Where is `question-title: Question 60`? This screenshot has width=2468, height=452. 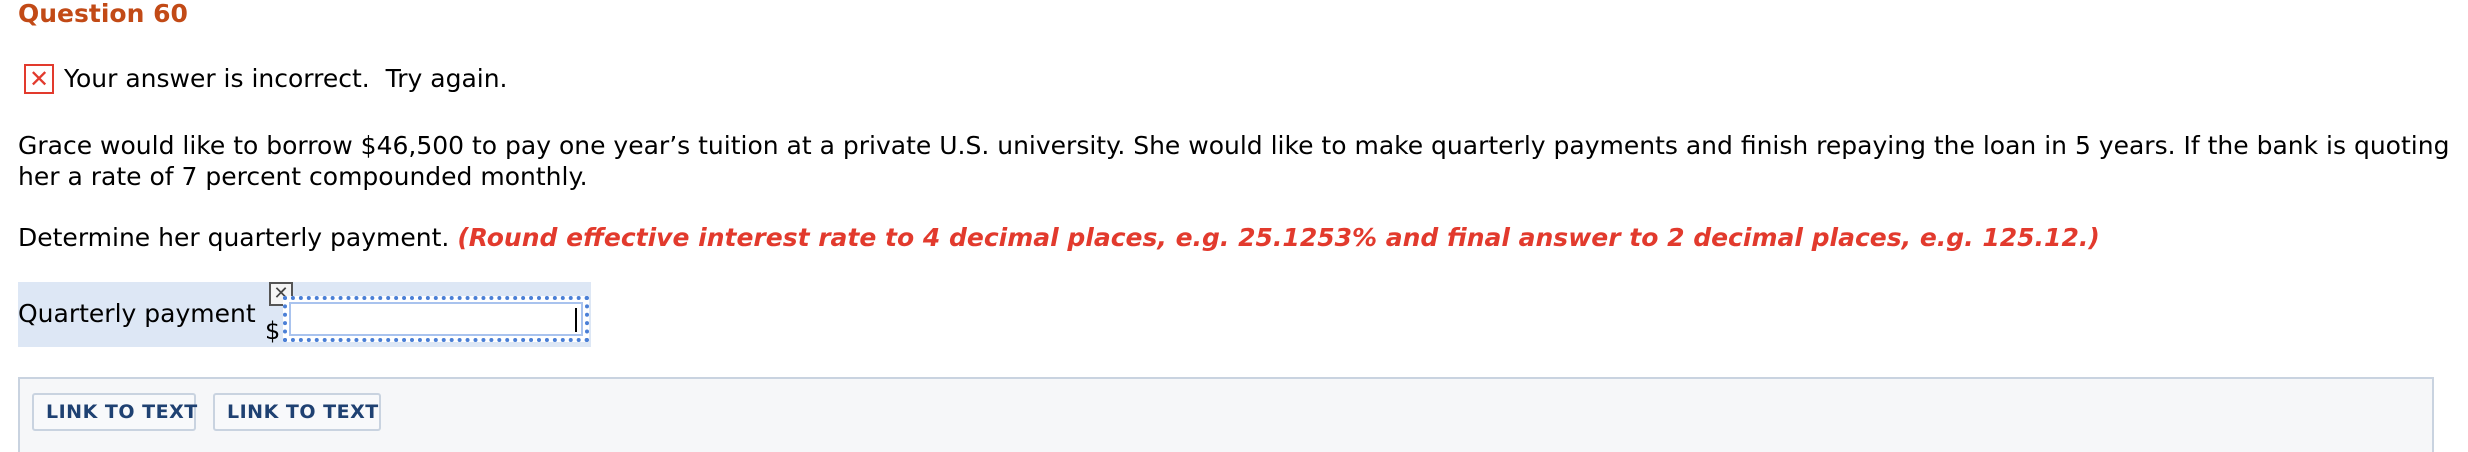 question-title: Question 60 is located at coordinates (103, 14).